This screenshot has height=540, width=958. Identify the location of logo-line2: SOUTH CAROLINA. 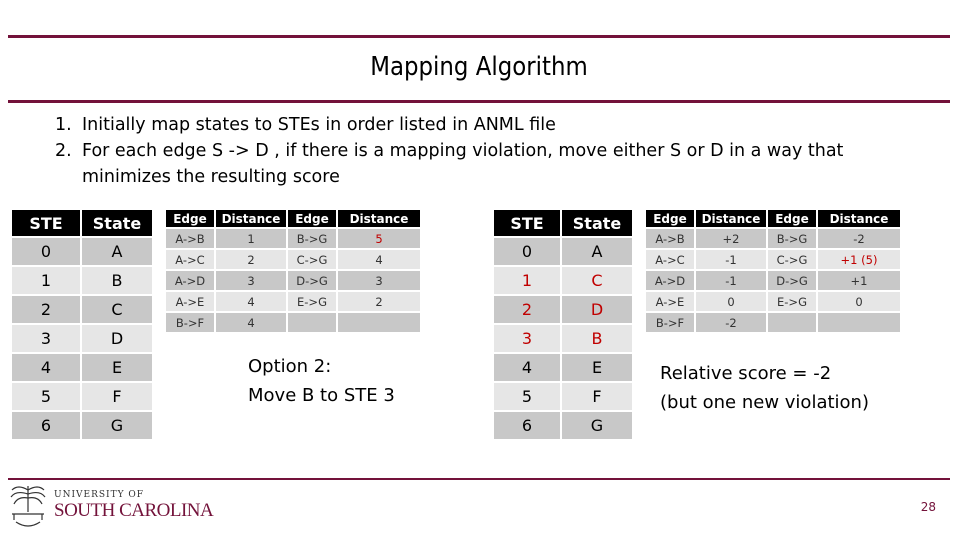
(134, 510).